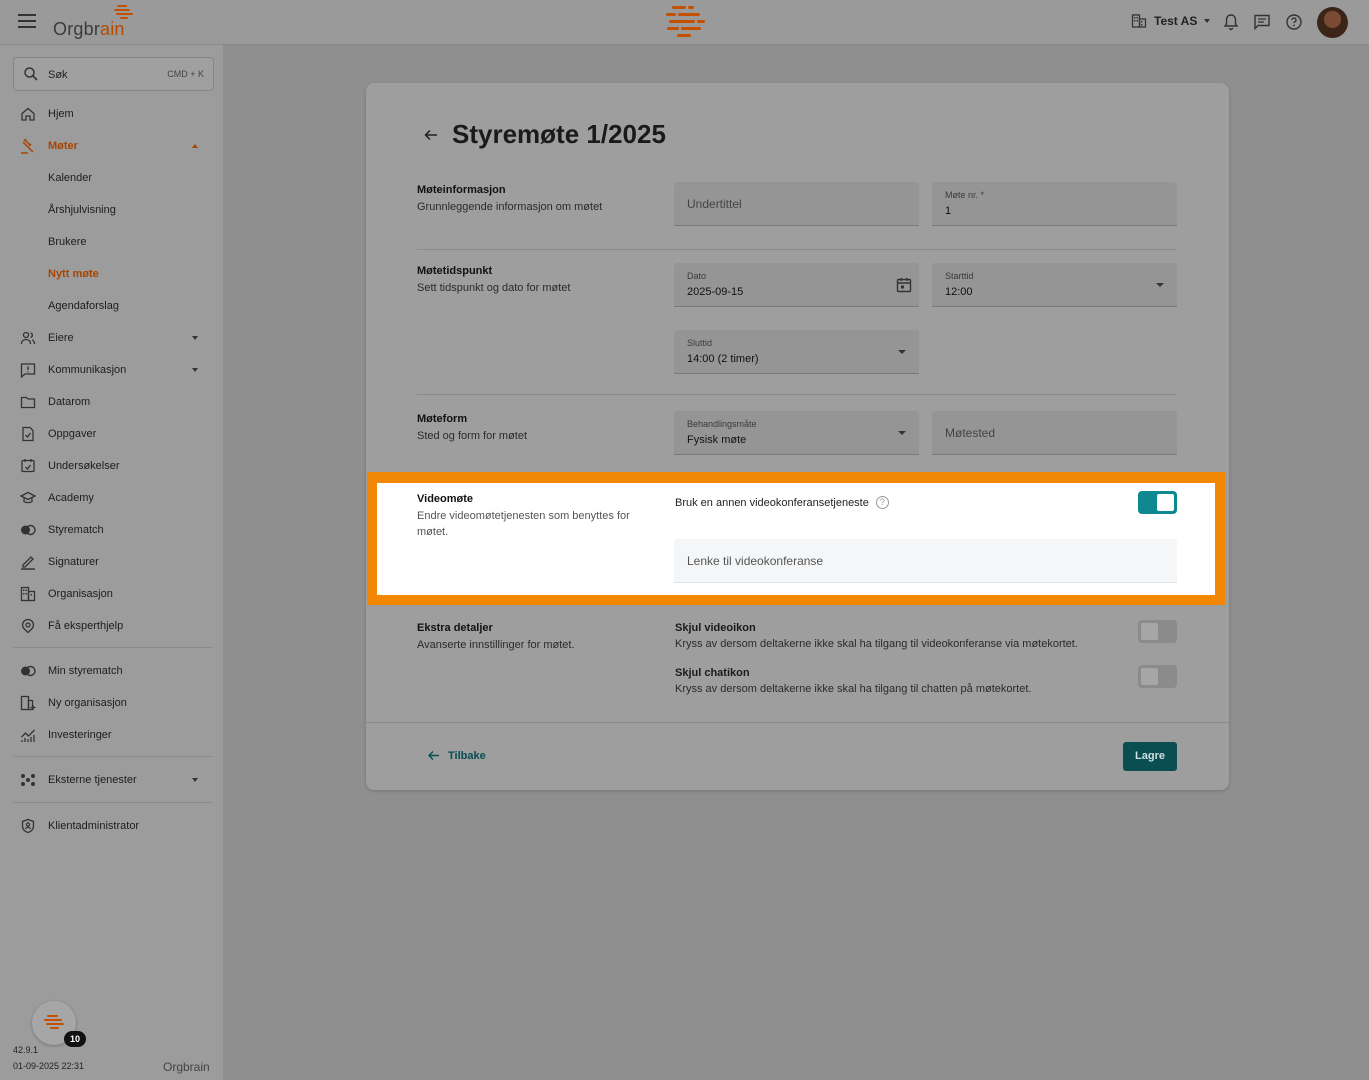 This screenshot has height=1080, width=1369. Describe the element at coordinates (1332, 22) in the screenshot. I see `avatar` at that location.